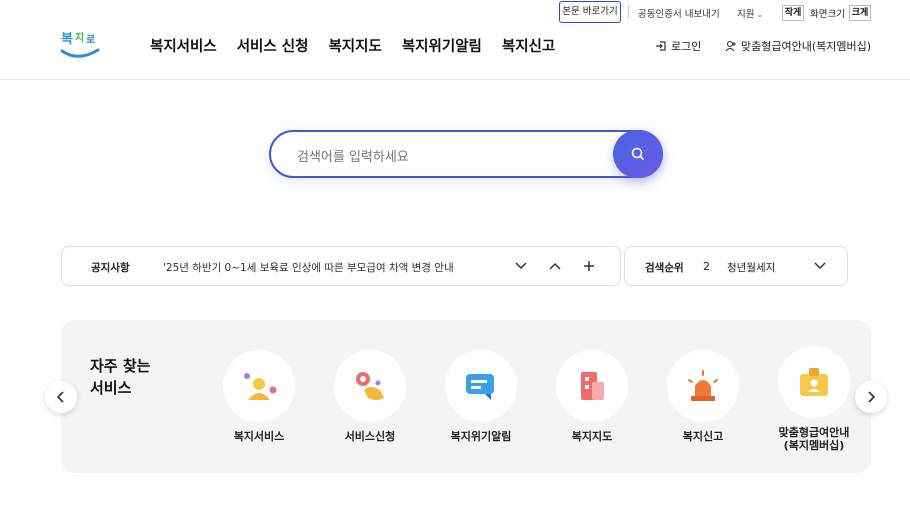 This screenshot has width=910, height=509. I want to click on services-title: 자주 찾는 서비스, so click(120, 377).